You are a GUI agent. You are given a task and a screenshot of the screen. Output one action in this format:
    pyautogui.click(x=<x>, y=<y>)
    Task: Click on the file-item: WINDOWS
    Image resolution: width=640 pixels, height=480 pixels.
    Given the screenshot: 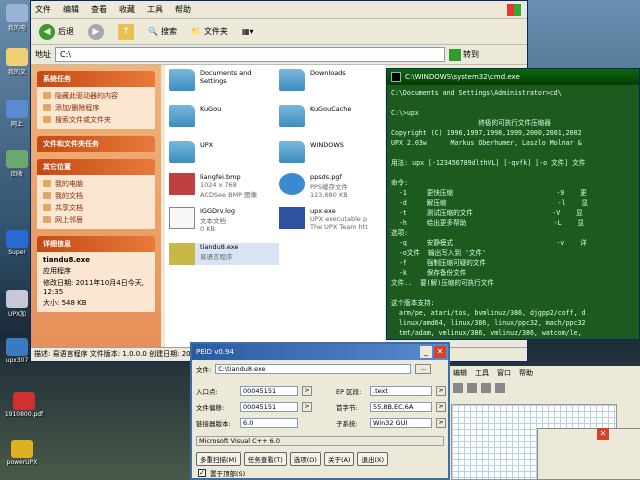 What is the action you would take?
    pyautogui.click(x=334, y=152)
    